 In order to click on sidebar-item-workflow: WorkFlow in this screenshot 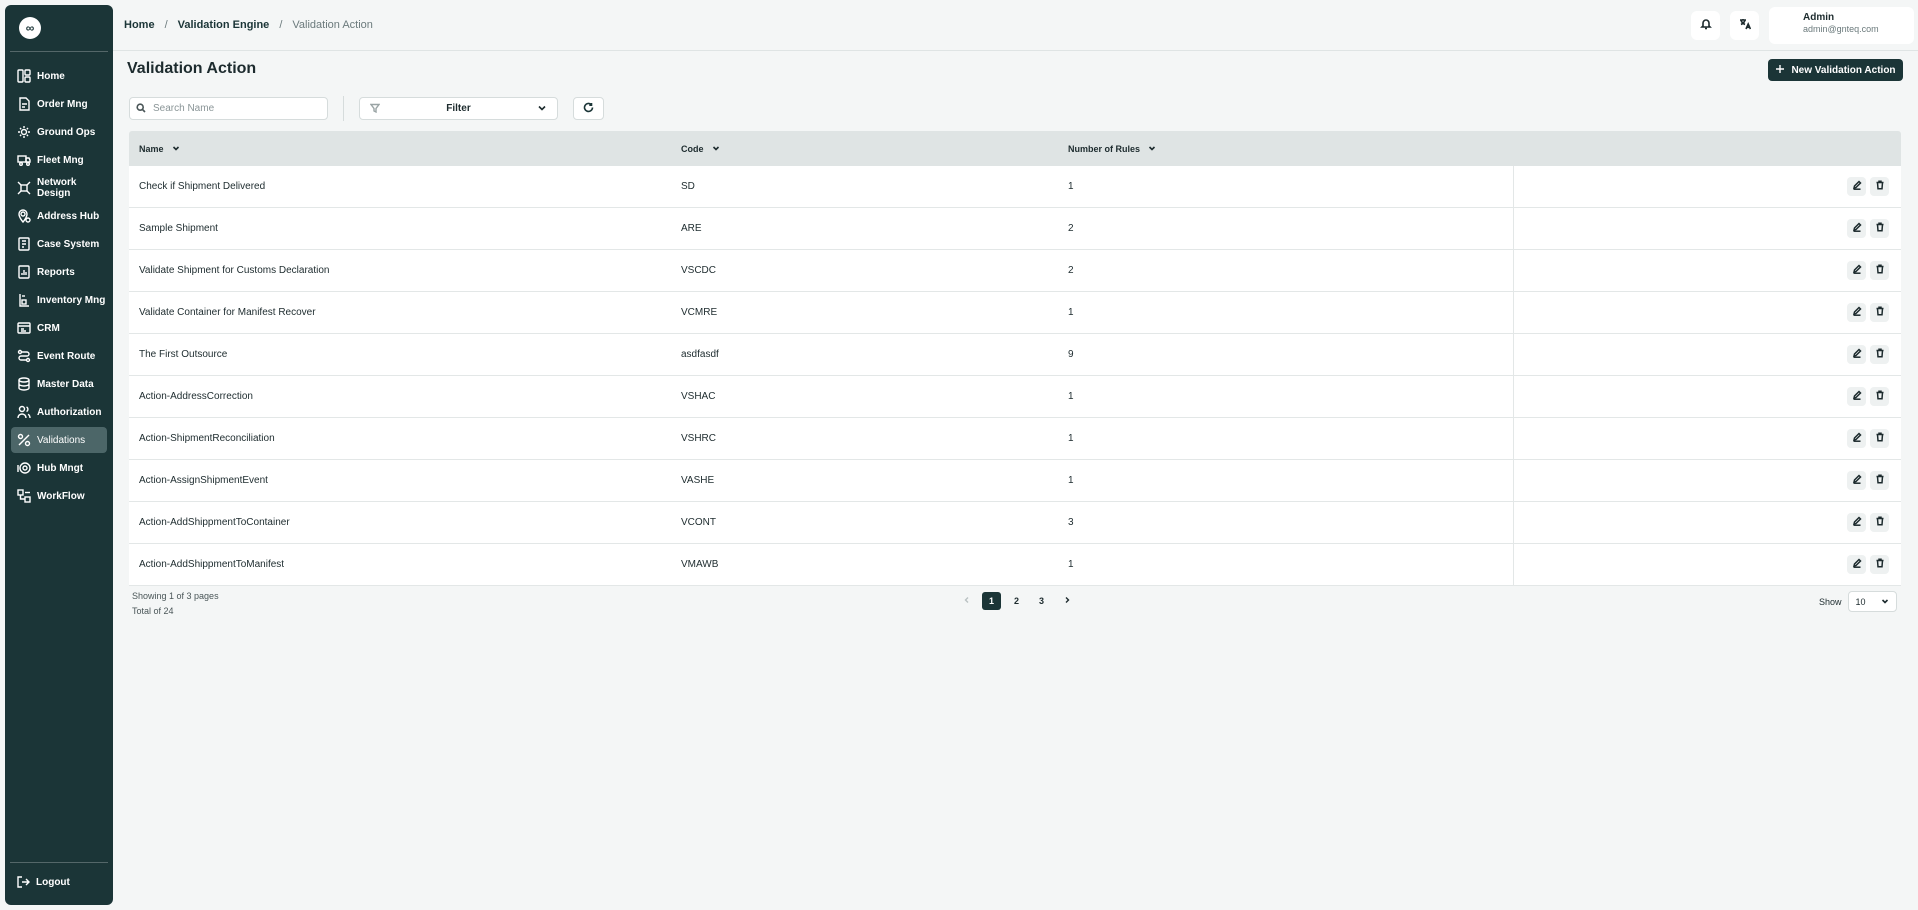, I will do `click(59, 496)`.